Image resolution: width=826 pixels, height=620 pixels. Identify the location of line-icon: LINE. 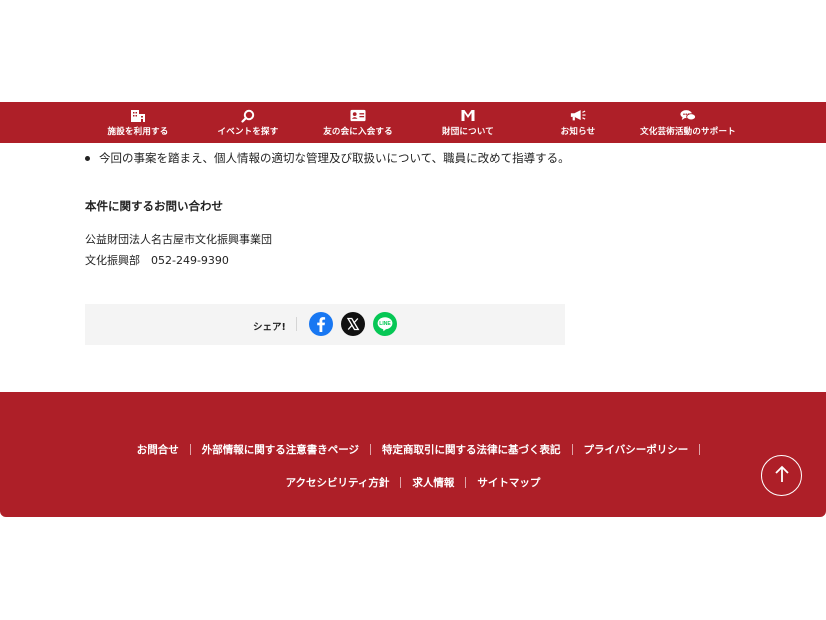
(385, 324).